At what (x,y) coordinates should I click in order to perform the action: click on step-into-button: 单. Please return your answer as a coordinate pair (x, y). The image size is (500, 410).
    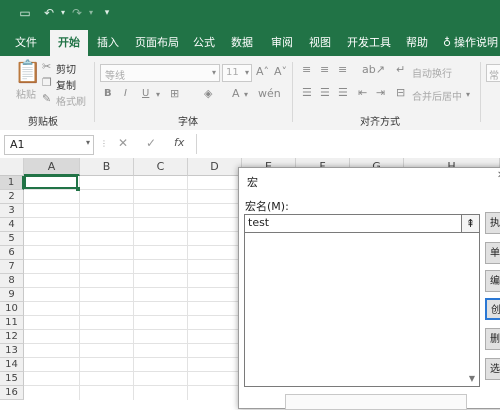
    Looking at the image, I should click on (492, 253).